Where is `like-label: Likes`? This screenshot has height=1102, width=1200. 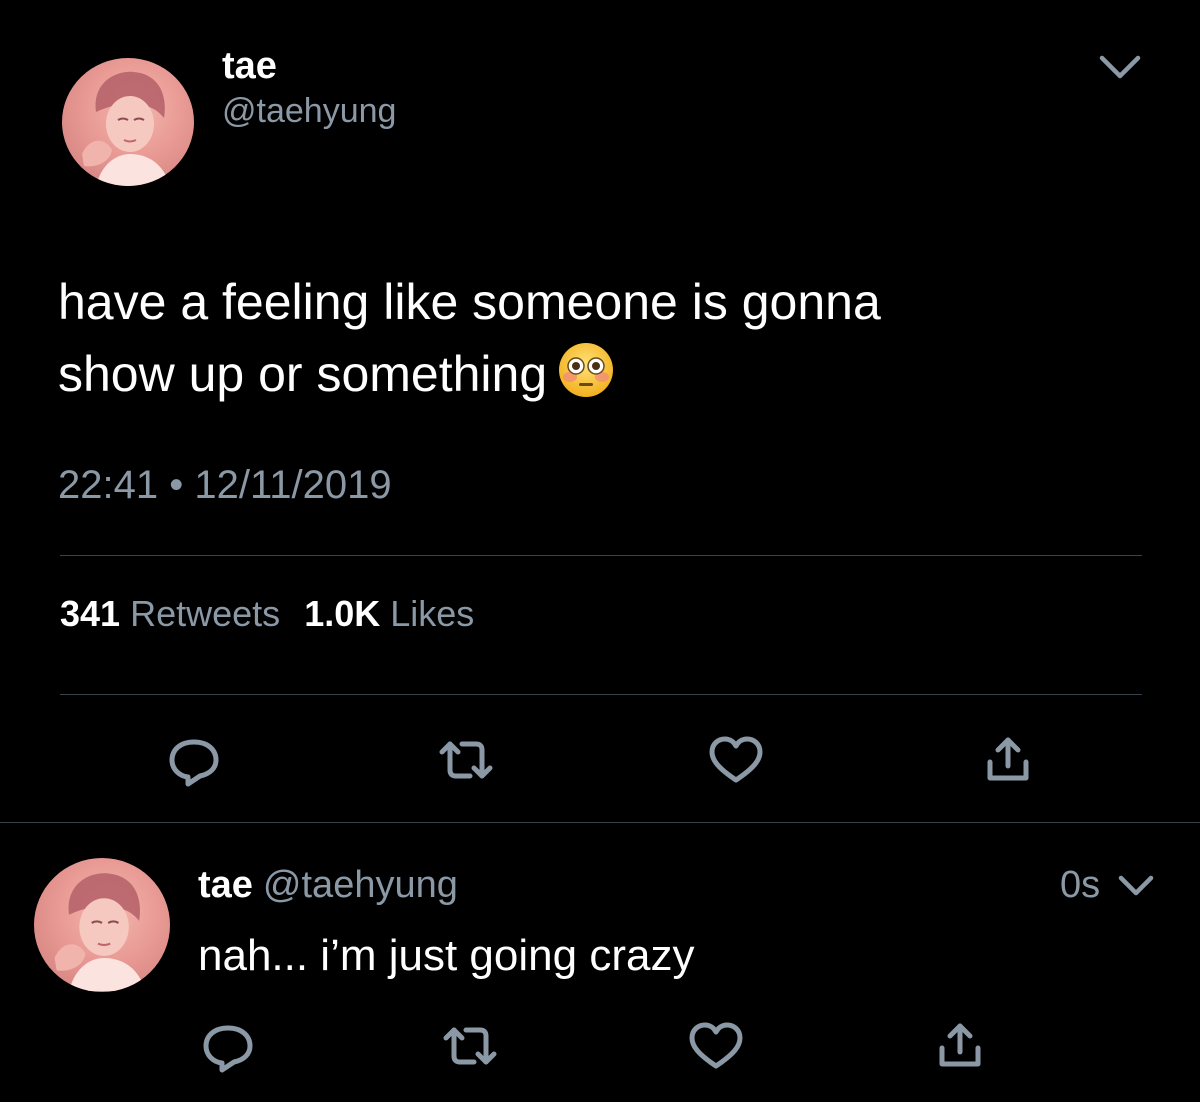 like-label: Likes is located at coordinates (432, 613).